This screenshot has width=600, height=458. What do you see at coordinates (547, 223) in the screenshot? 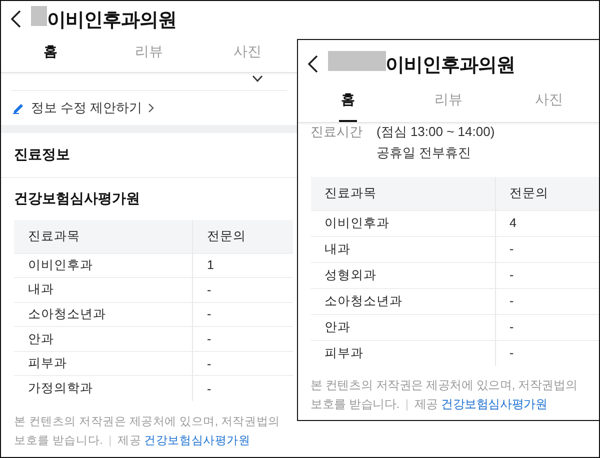
I see `table-cell: 4` at bounding box center [547, 223].